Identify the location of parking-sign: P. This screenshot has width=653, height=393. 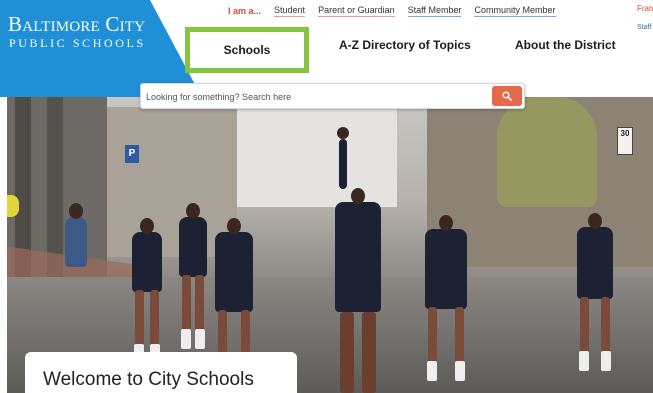
(132, 154).